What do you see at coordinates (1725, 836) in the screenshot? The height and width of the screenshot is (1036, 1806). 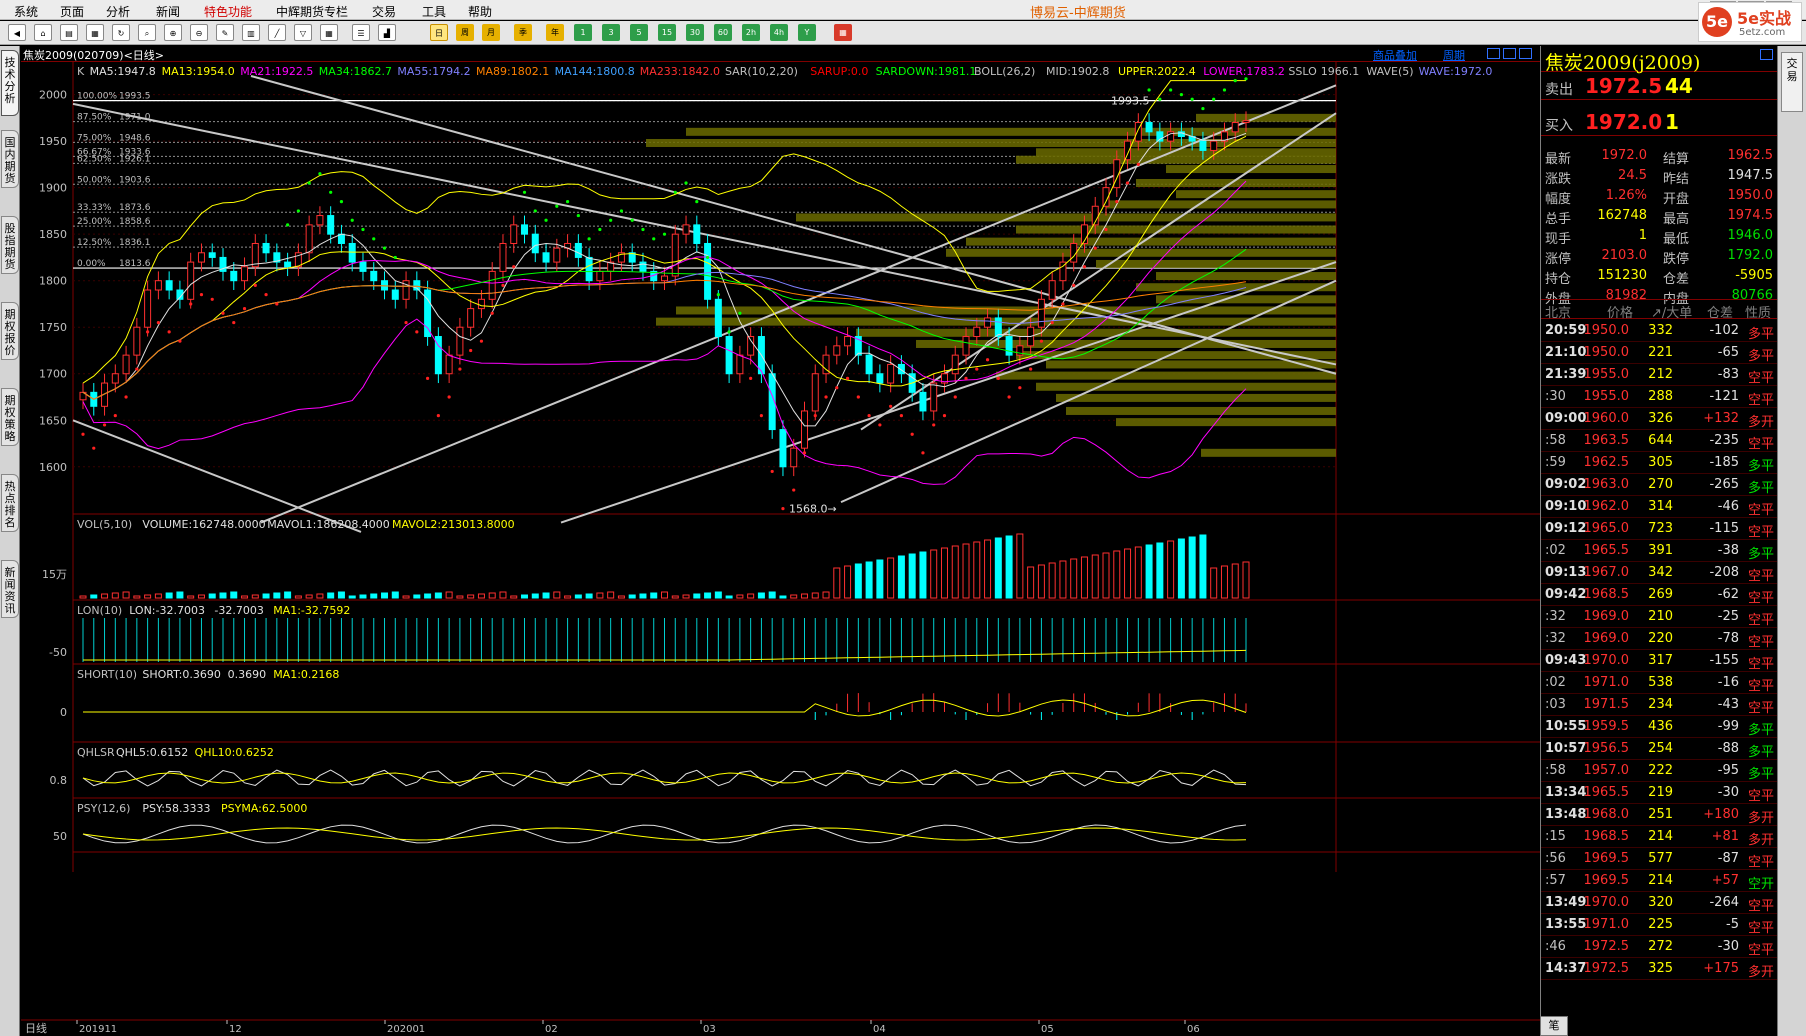 I see `tick-oi: +81` at bounding box center [1725, 836].